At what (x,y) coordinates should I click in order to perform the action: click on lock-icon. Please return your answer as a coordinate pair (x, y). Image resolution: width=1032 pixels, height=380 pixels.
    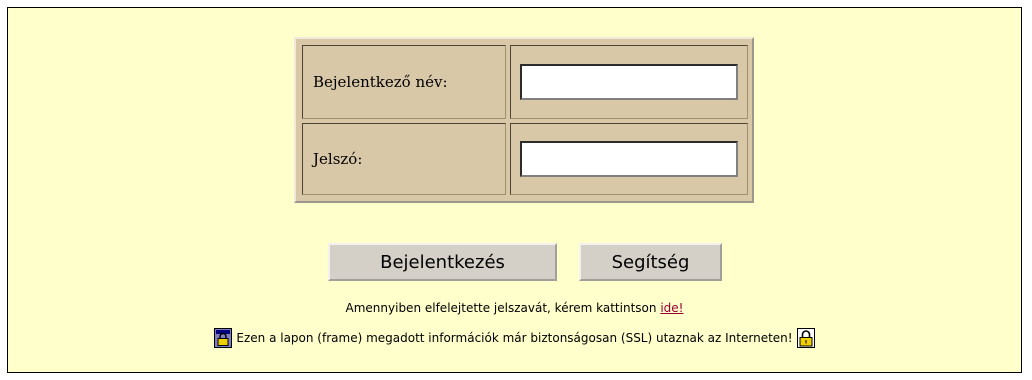
    Looking at the image, I should click on (223, 338).